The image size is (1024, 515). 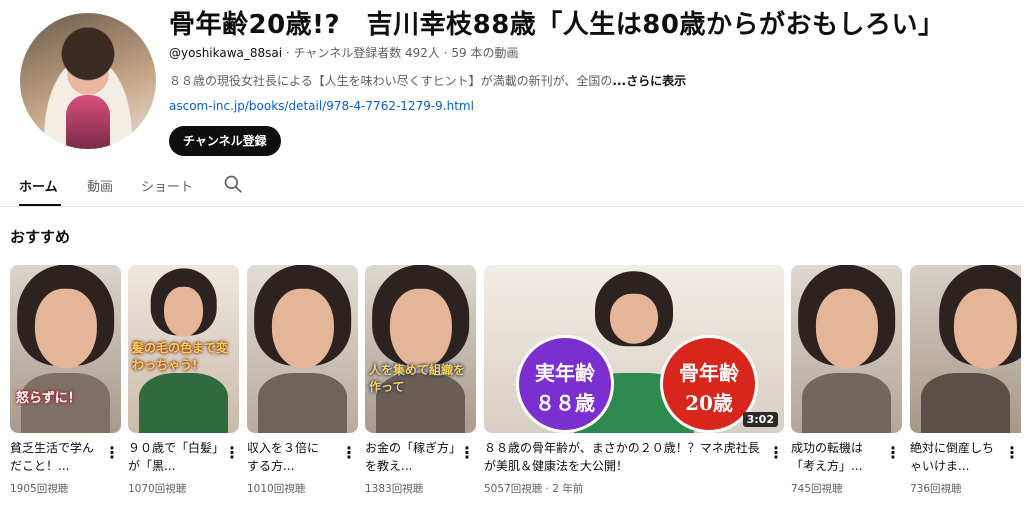 I want to click on channel-handle: @yoshikawa_88sai, so click(x=226, y=53).